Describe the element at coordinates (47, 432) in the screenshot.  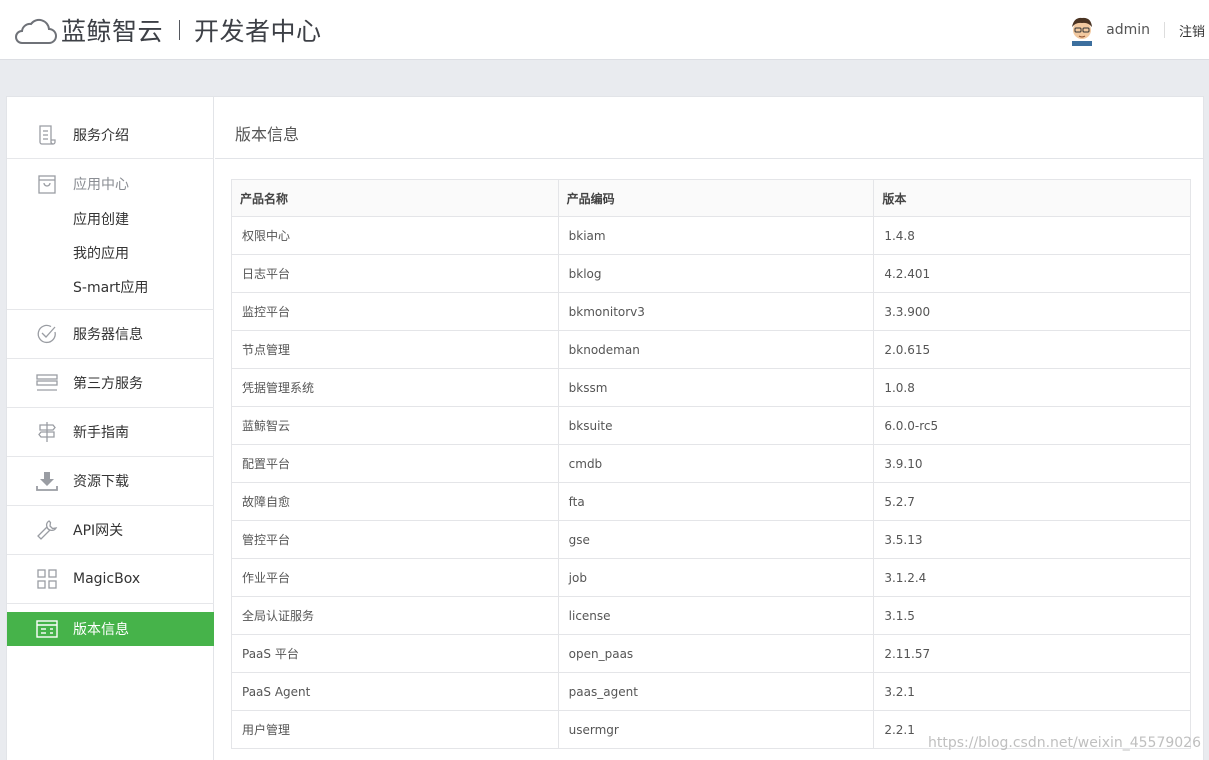
I see `signpost-icon` at that location.